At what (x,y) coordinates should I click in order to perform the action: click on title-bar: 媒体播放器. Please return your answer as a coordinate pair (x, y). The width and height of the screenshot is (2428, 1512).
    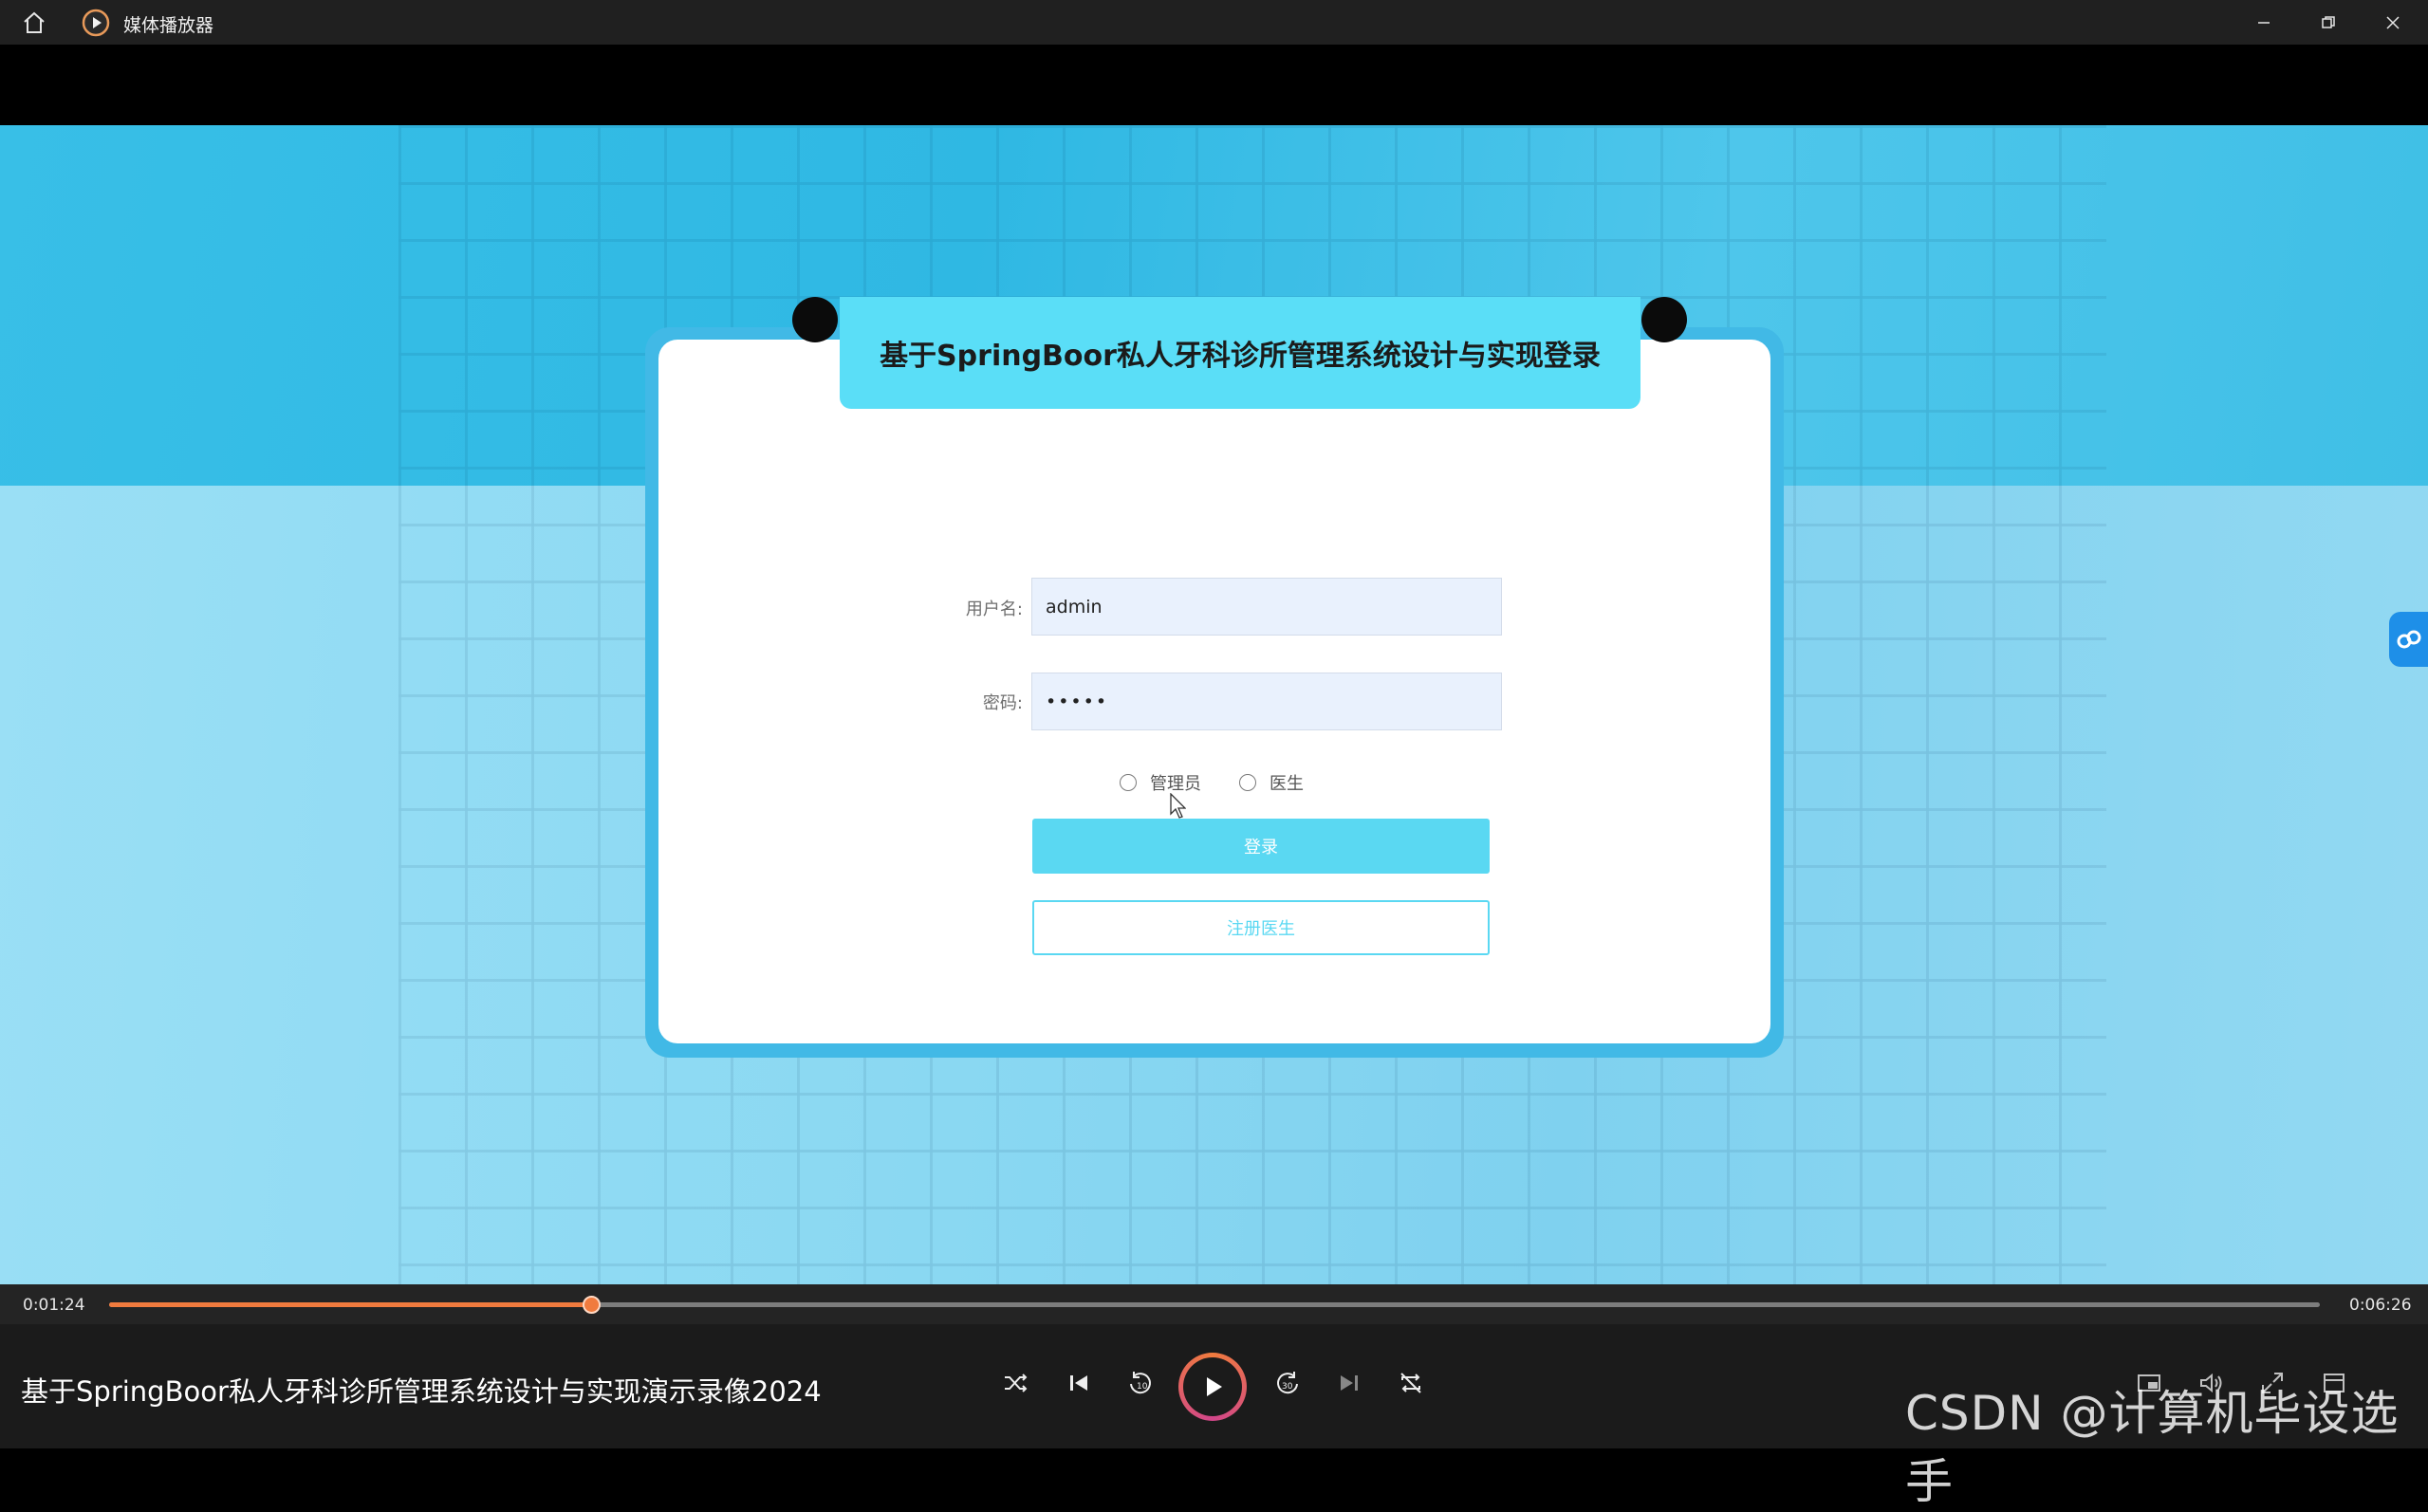
    Looking at the image, I should click on (1214, 22).